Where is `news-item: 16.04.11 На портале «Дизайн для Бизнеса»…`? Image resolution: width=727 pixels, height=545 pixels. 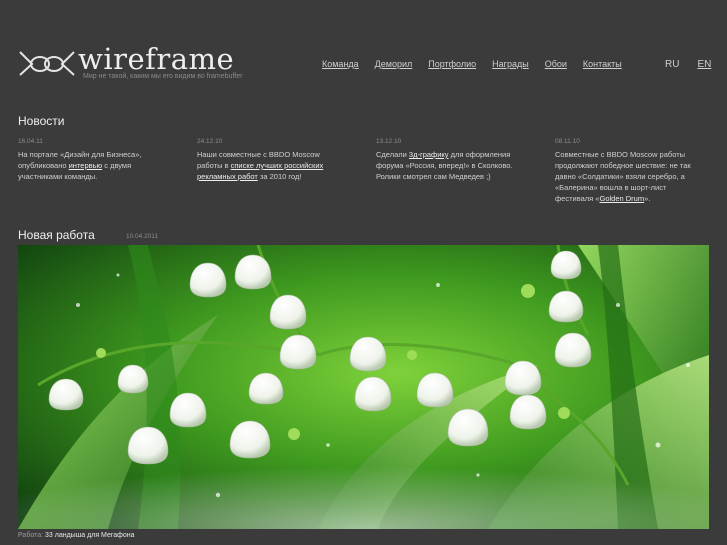 news-item: 16.04.11 На портале «Дизайн для Бизнеса»… is located at coordinates (93, 159).